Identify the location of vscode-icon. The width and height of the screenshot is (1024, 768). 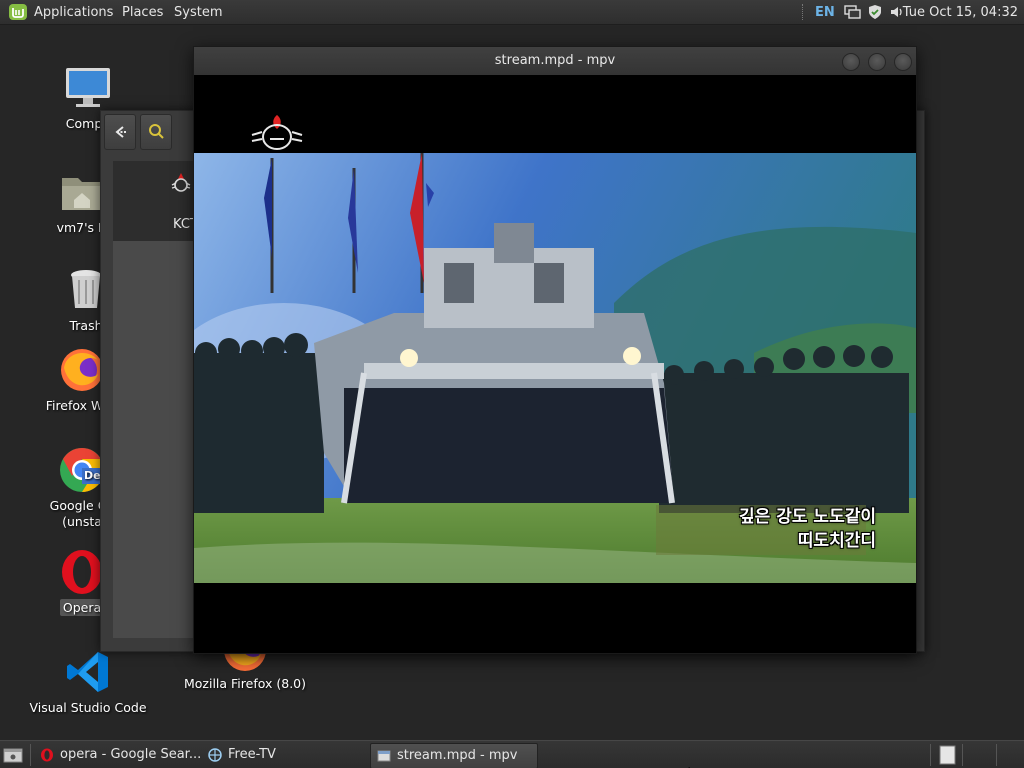
(88, 672).